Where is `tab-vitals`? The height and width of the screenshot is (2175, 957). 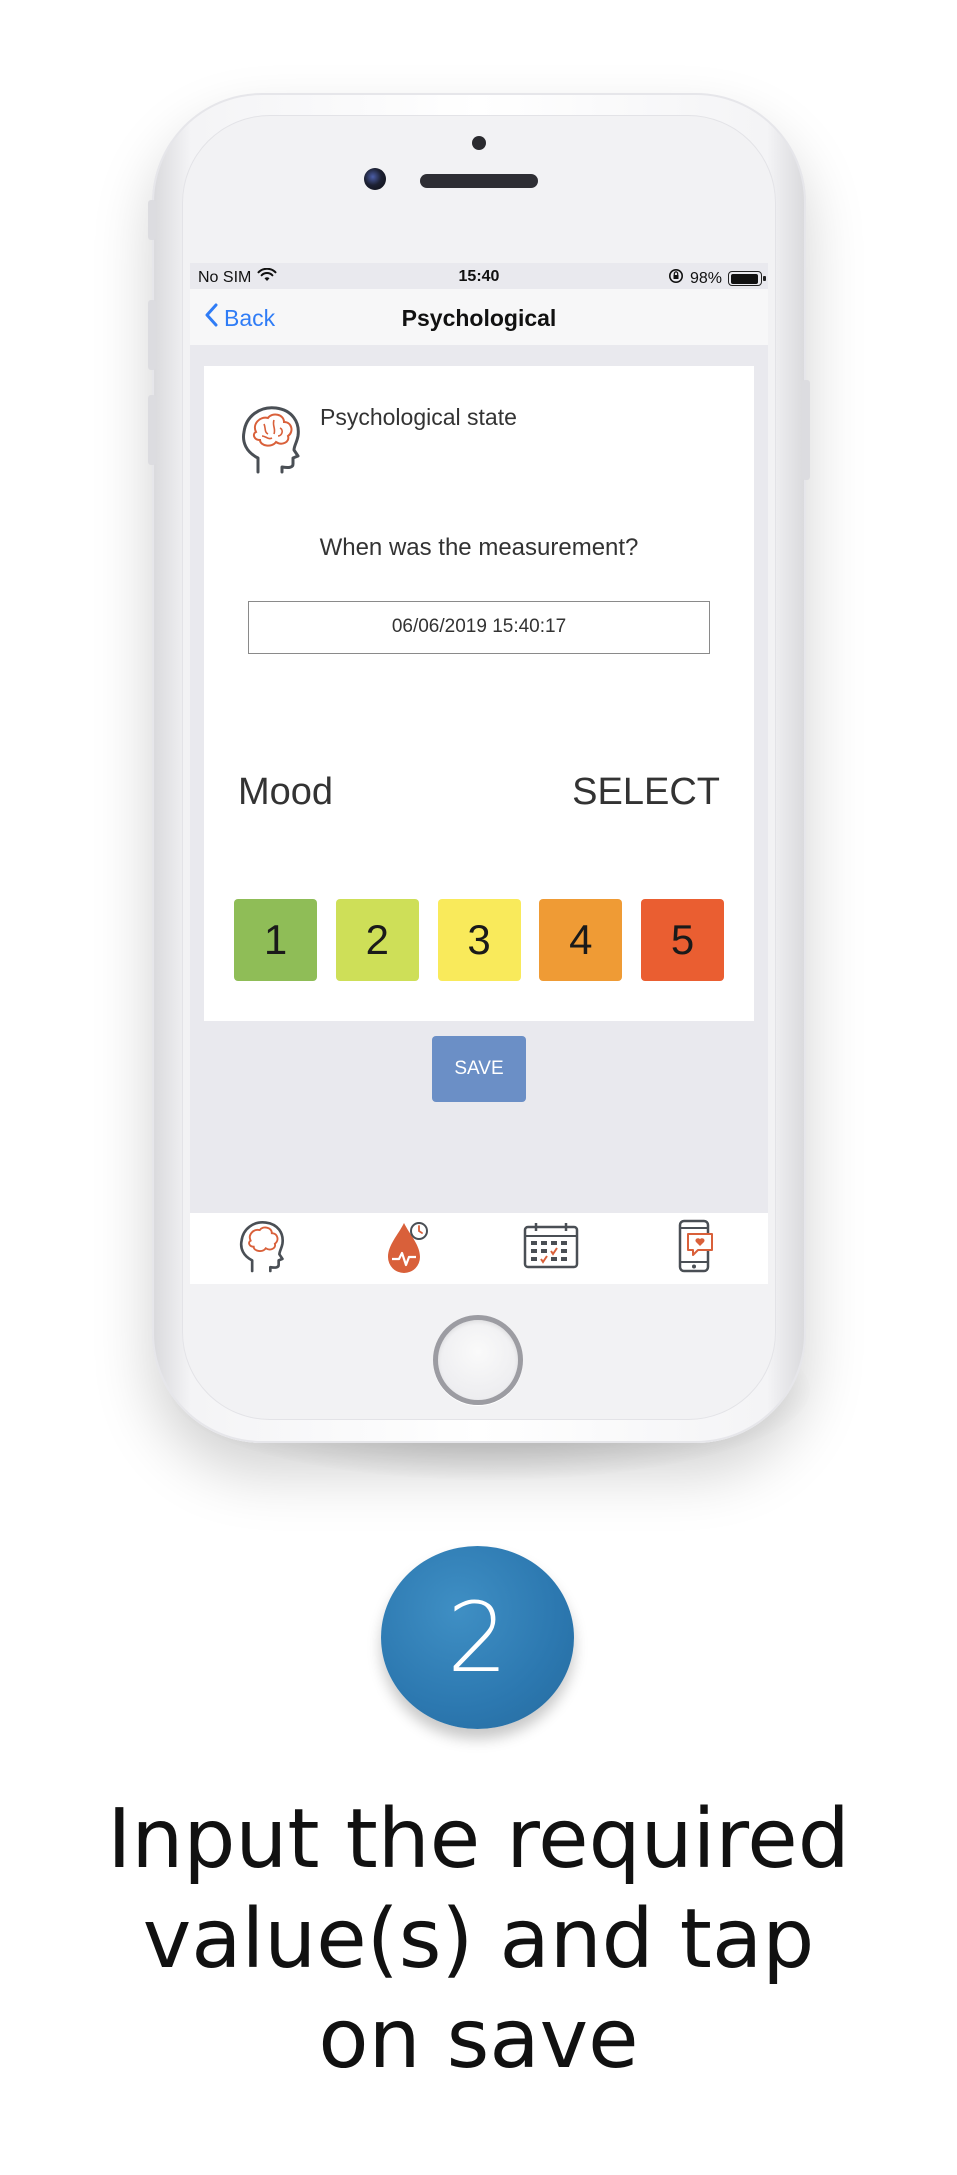 tab-vitals is located at coordinates (407, 1248).